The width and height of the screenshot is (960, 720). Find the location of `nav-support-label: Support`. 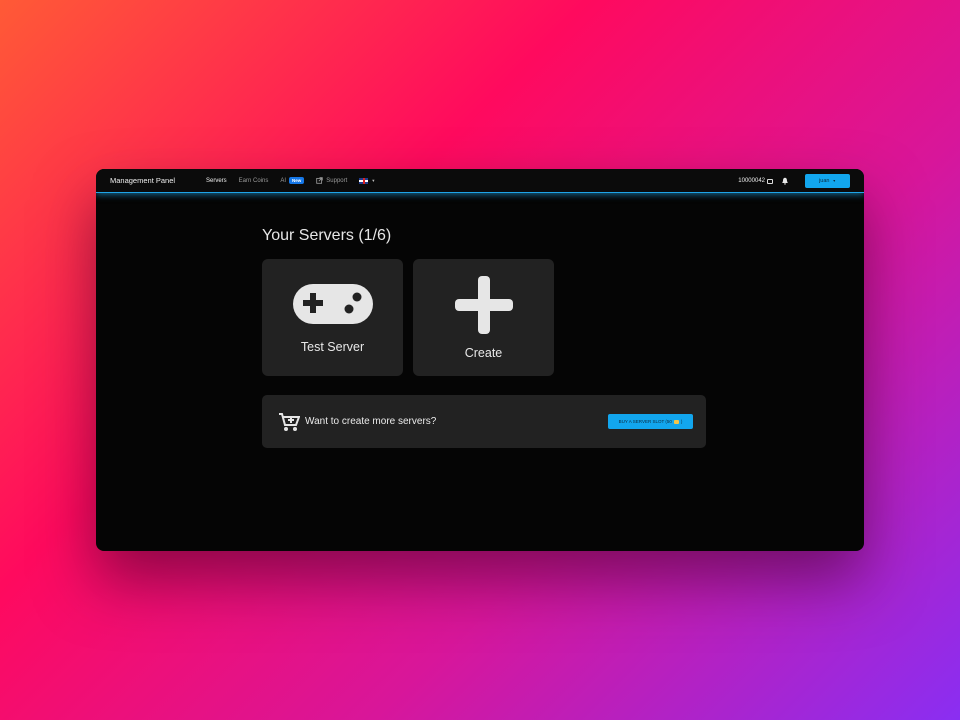

nav-support-label: Support is located at coordinates (337, 180).